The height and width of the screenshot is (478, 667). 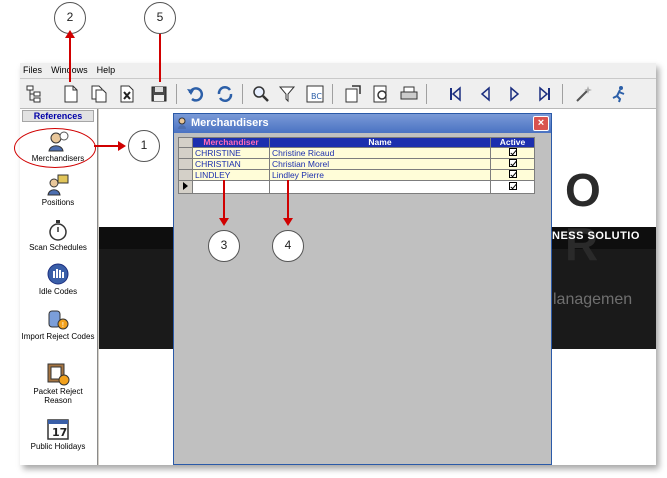 What do you see at coordinates (58, 274) in the screenshot?
I see `idle-icon` at bounding box center [58, 274].